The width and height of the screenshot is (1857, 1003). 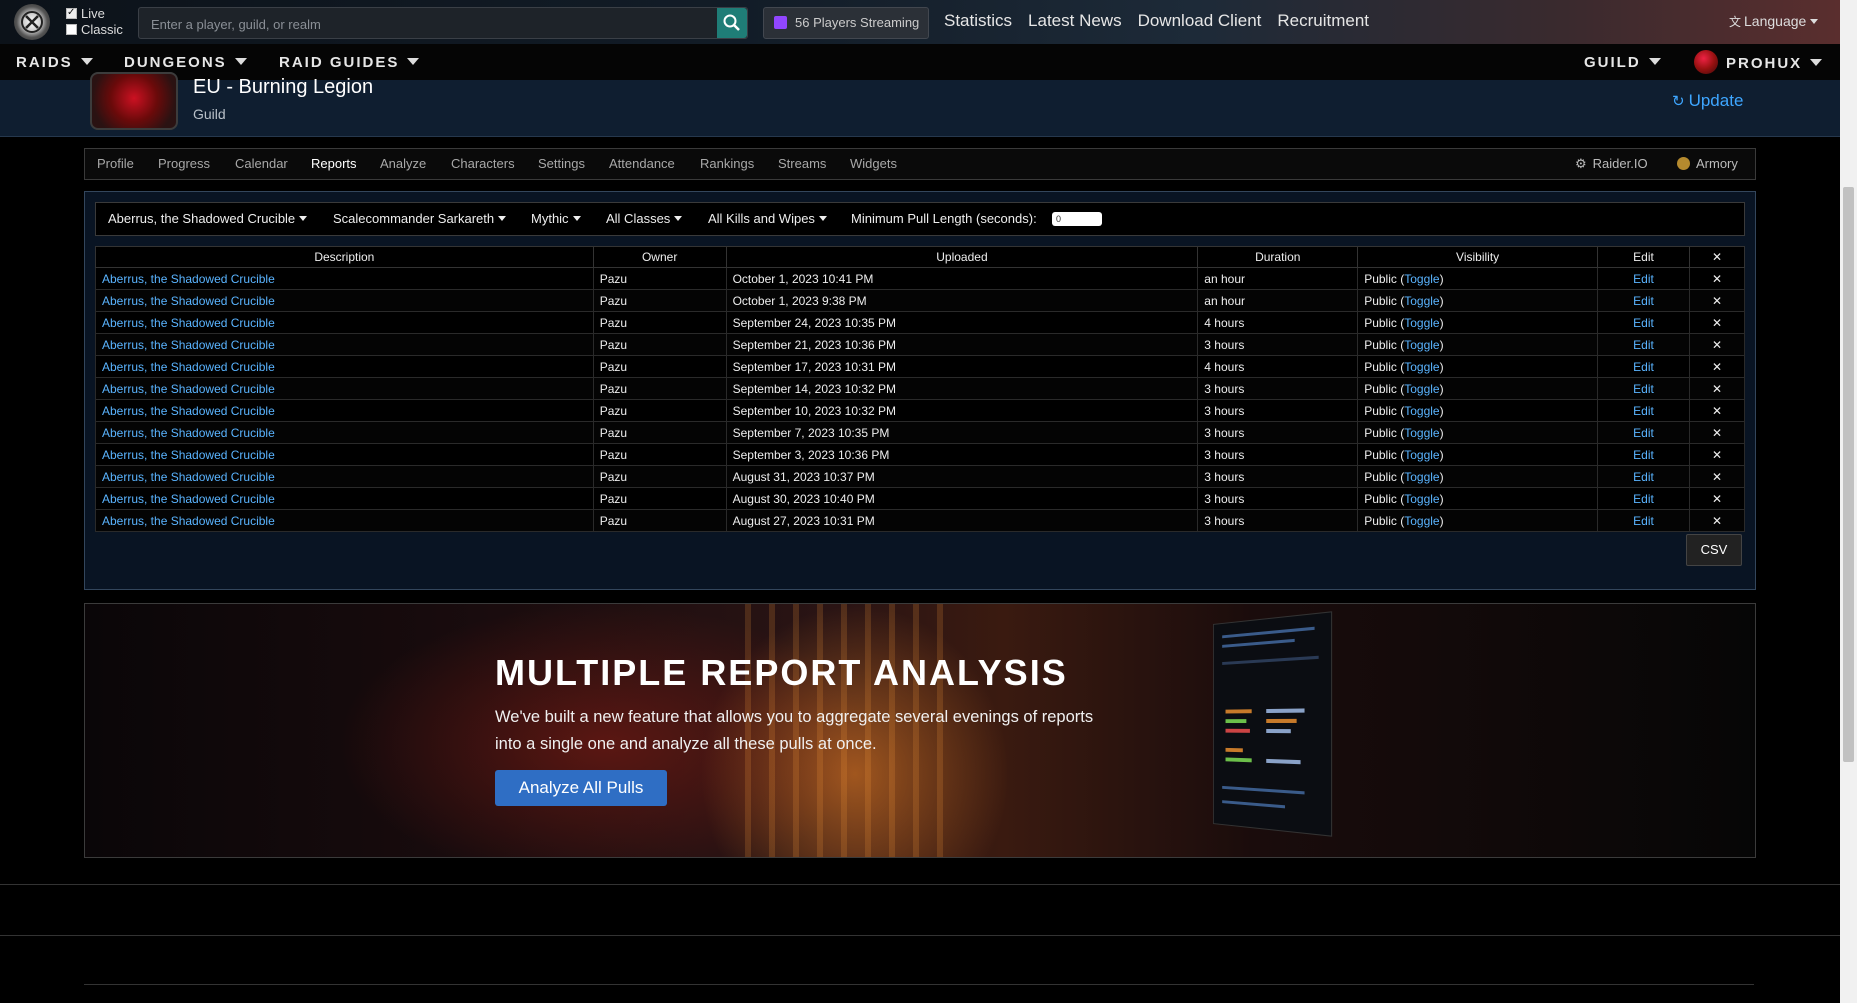 I want to click on min-pull-input, so click(x=1077, y=219).